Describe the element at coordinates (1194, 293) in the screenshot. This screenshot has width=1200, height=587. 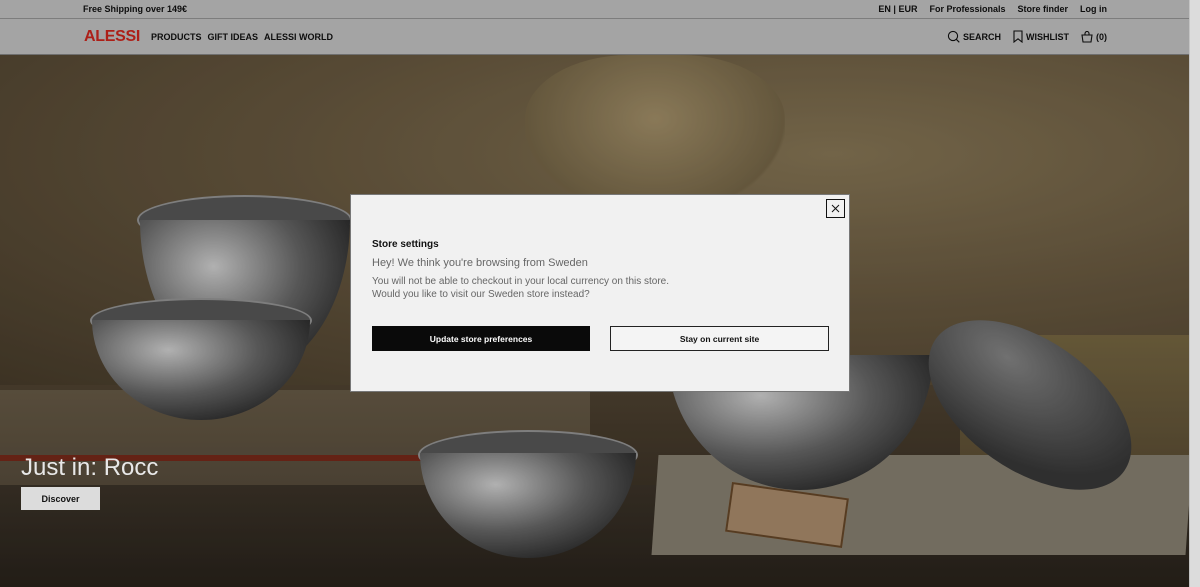
I see `page-scrollbar` at that location.